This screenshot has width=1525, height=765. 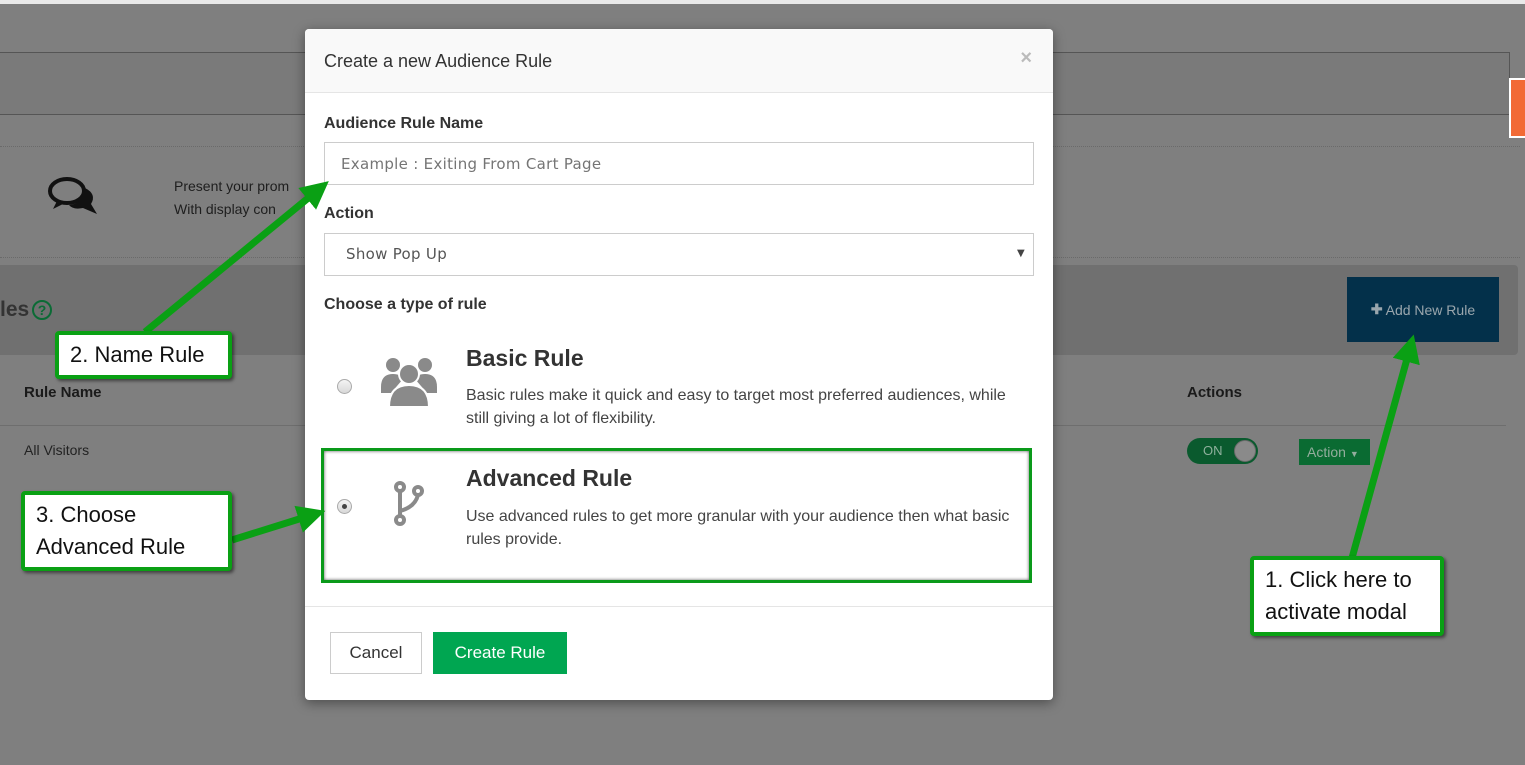 What do you see at coordinates (1347, 596) in the screenshot?
I see `annotation-step1: 1. Click here to activate modal` at bounding box center [1347, 596].